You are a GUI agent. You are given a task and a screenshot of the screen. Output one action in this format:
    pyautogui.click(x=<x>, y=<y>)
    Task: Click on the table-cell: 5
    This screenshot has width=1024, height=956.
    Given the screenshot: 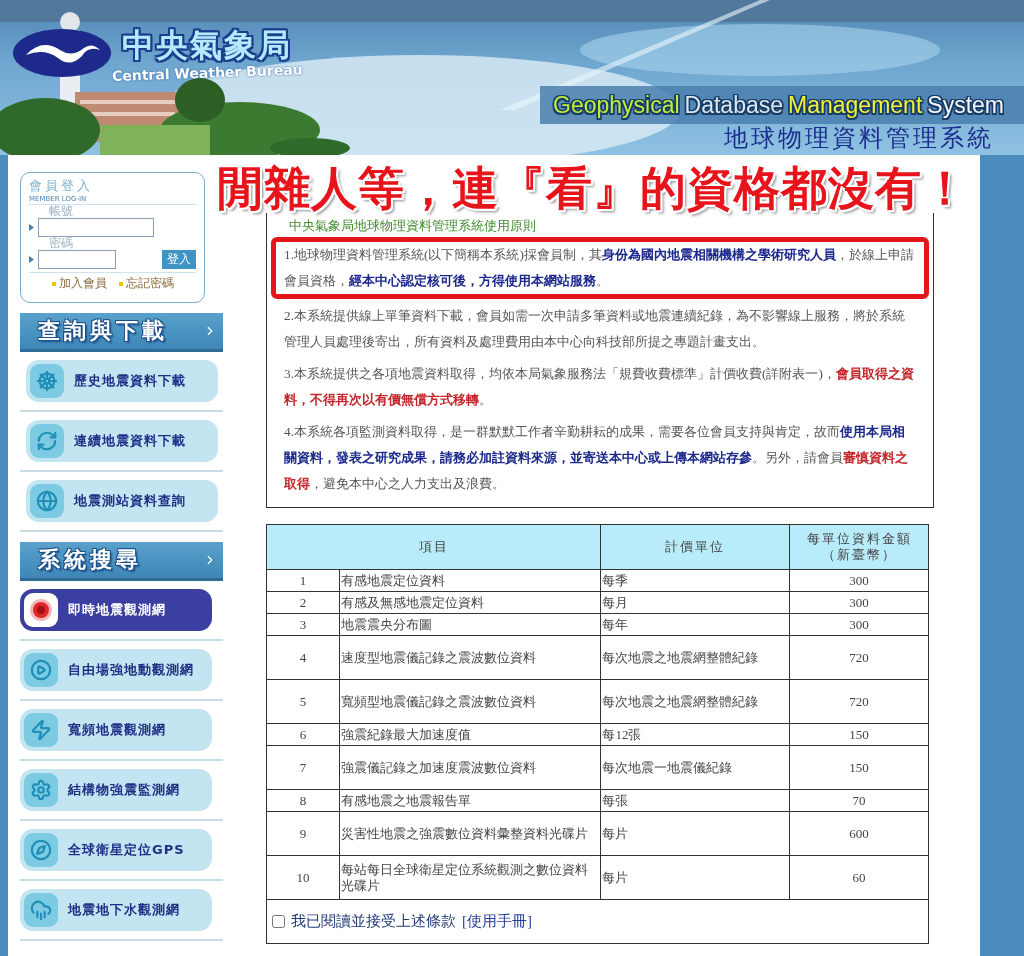 What is the action you would take?
    pyautogui.click(x=303, y=701)
    